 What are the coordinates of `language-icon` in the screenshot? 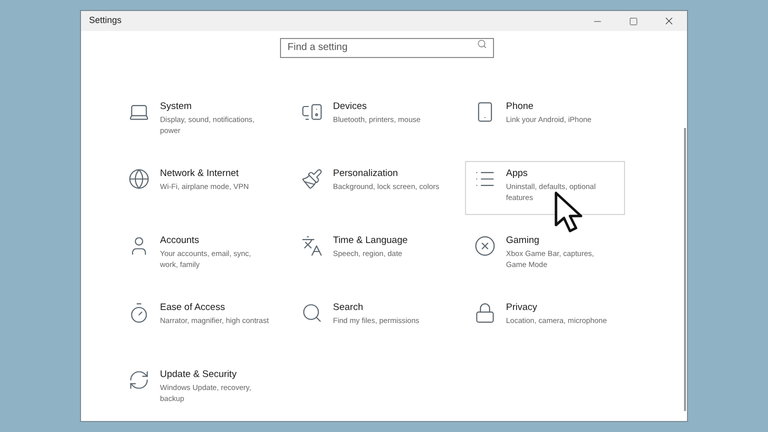 It's located at (312, 246).